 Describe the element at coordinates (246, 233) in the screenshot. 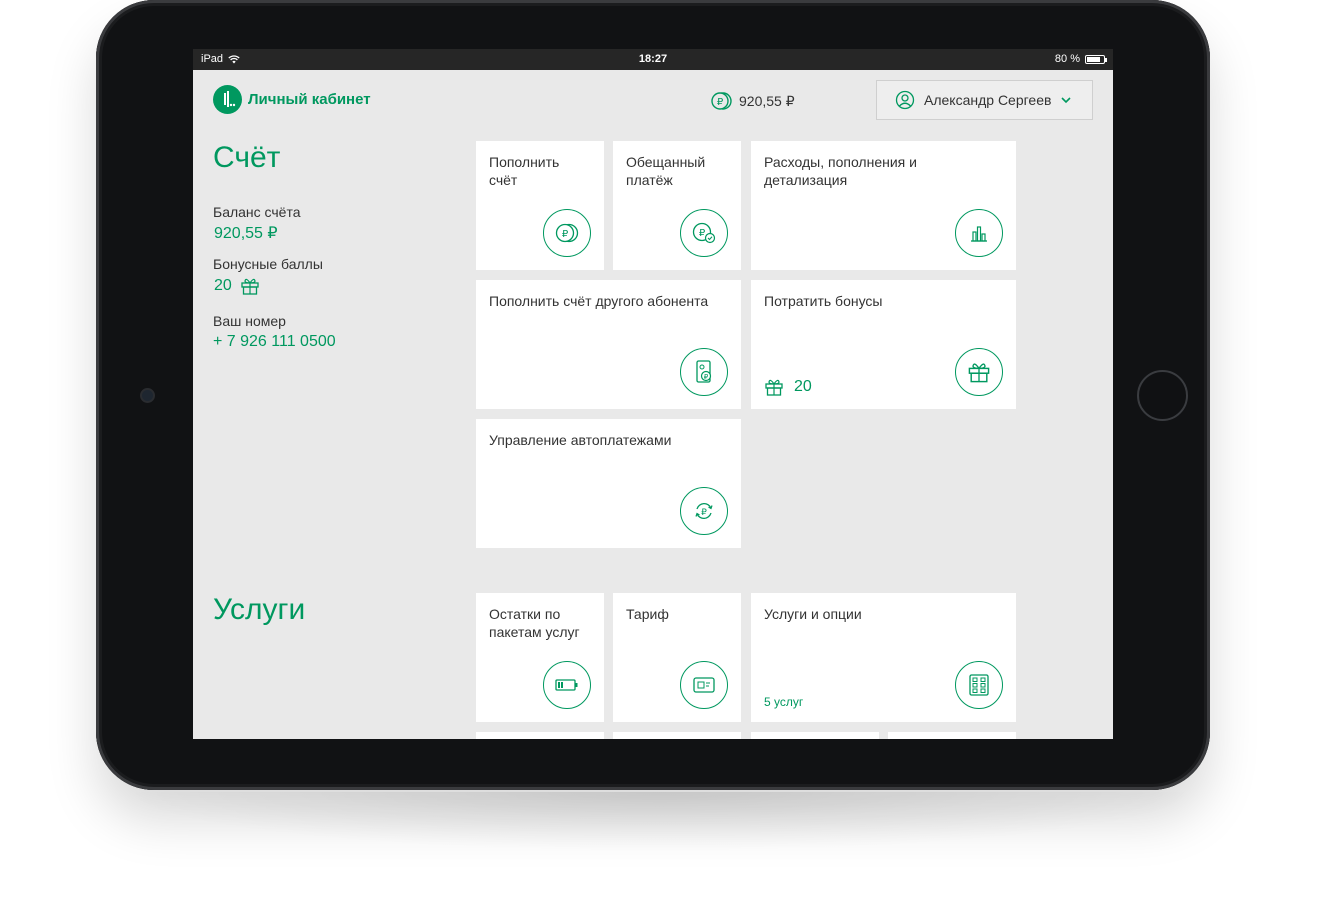

I see `balance-value: 920,55 ₽` at that location.